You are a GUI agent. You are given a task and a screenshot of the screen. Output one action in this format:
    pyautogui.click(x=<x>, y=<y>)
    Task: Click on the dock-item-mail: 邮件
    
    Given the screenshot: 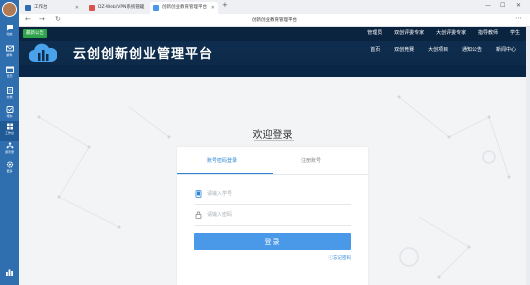 What is the action you would take?
    pyautogui.click(x=9, y=53)
    